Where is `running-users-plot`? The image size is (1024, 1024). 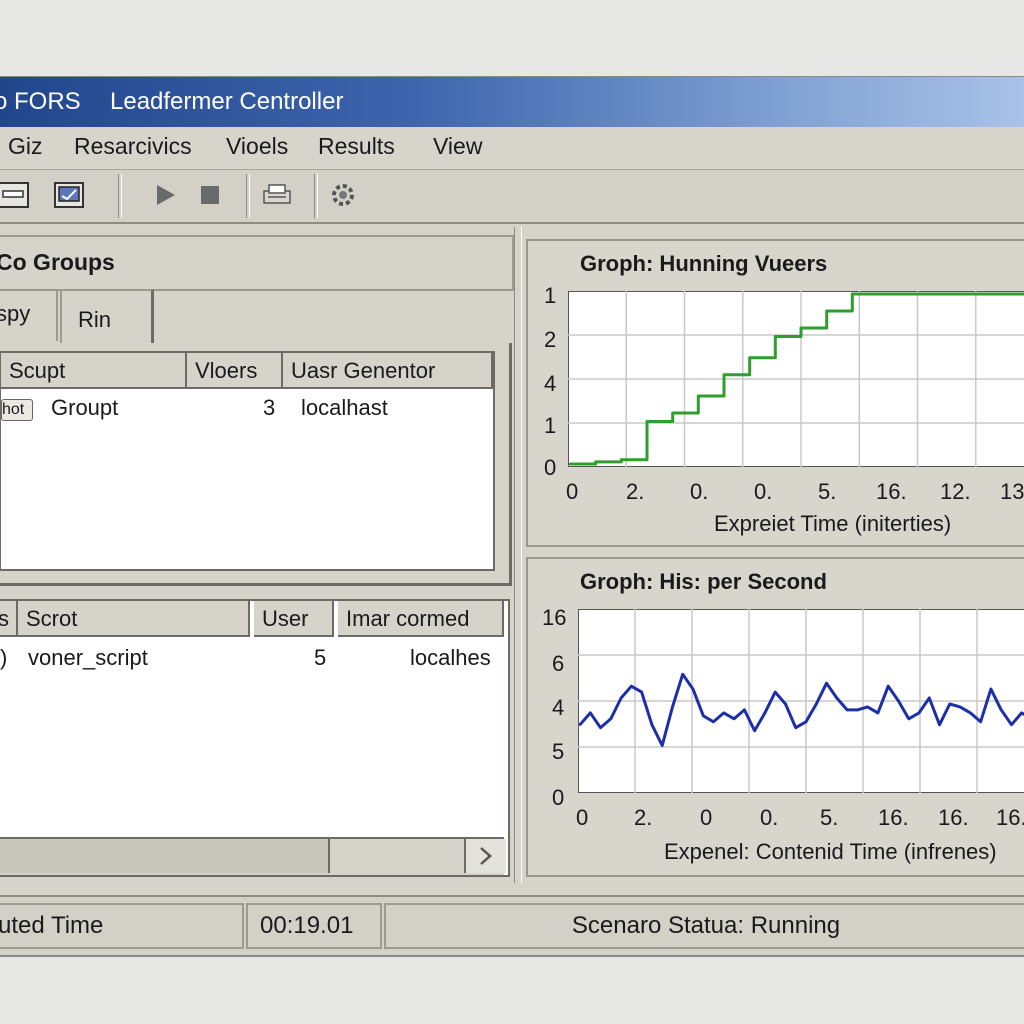
running-users-plot is located at coordinates (796, 379).